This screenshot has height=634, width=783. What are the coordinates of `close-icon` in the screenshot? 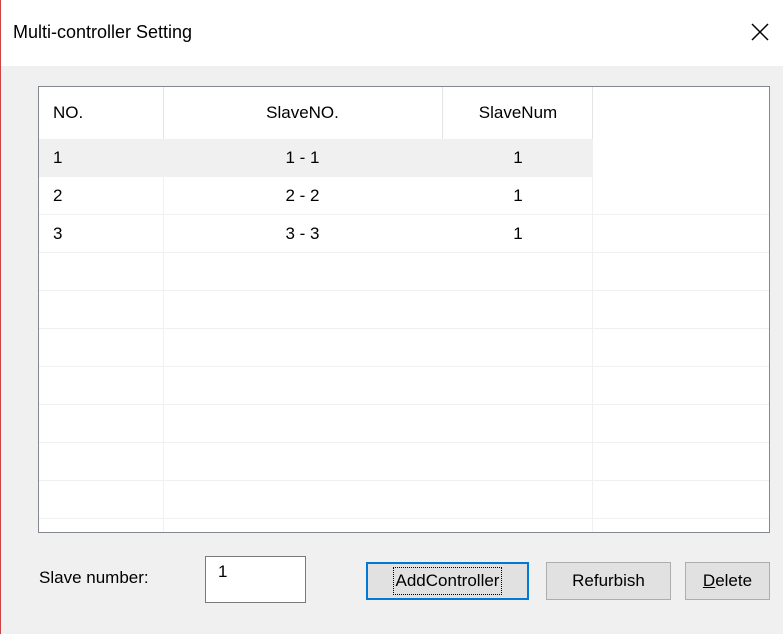 It's located at (760, 32).